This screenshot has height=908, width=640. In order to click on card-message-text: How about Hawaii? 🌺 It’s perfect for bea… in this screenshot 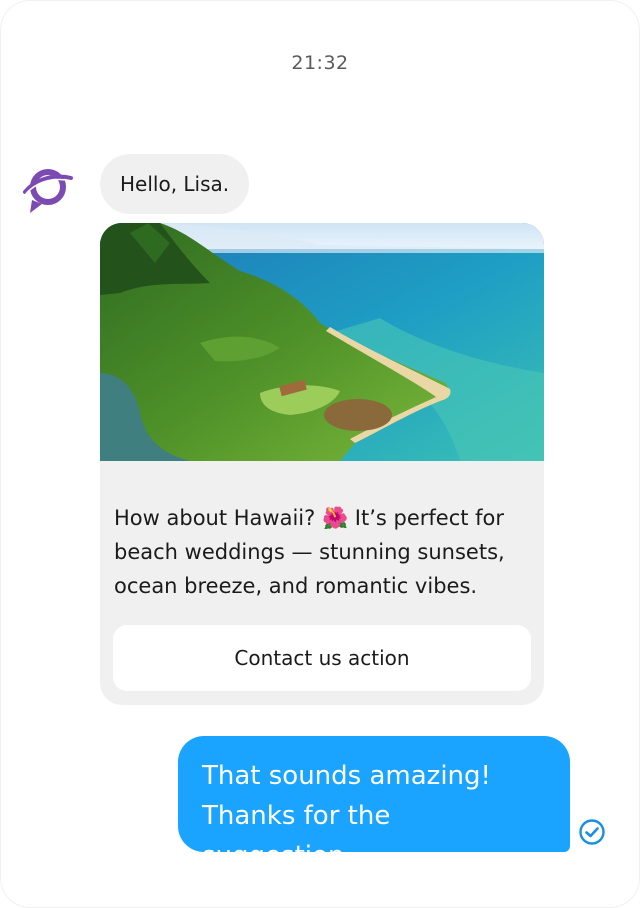, I will do `click(309, 552)`.